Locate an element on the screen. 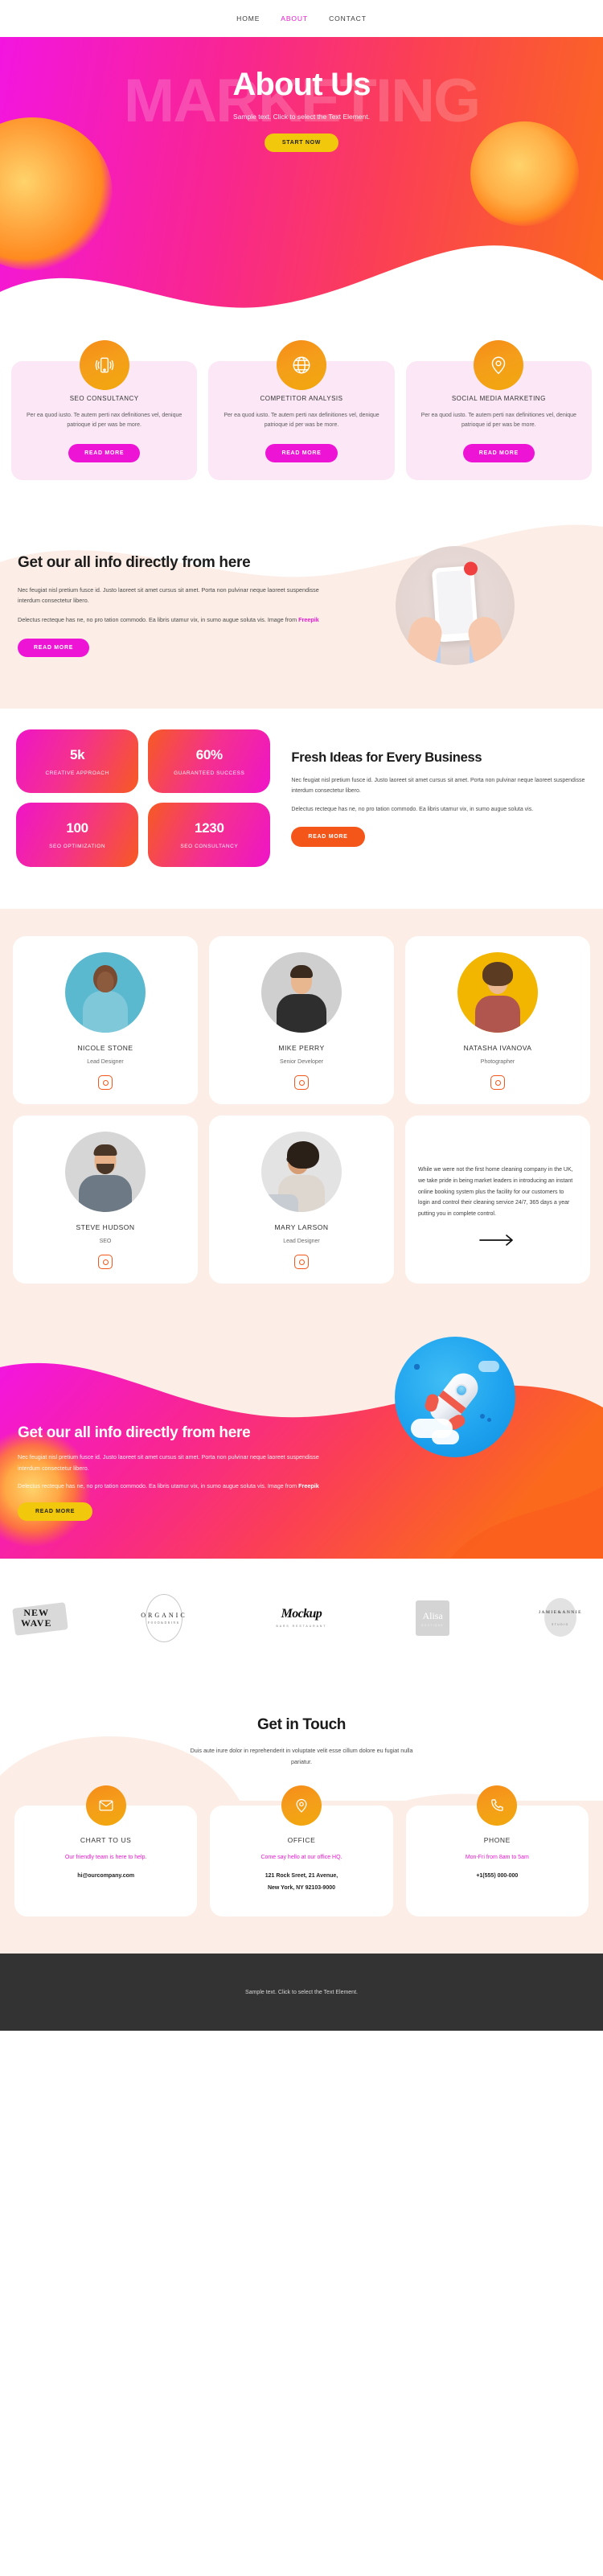 Image resolution: width=603 pixels, height=2576 pixels. team-member-card: NICOLE STONE Lead Designer is located at coordinates (105, 1020).